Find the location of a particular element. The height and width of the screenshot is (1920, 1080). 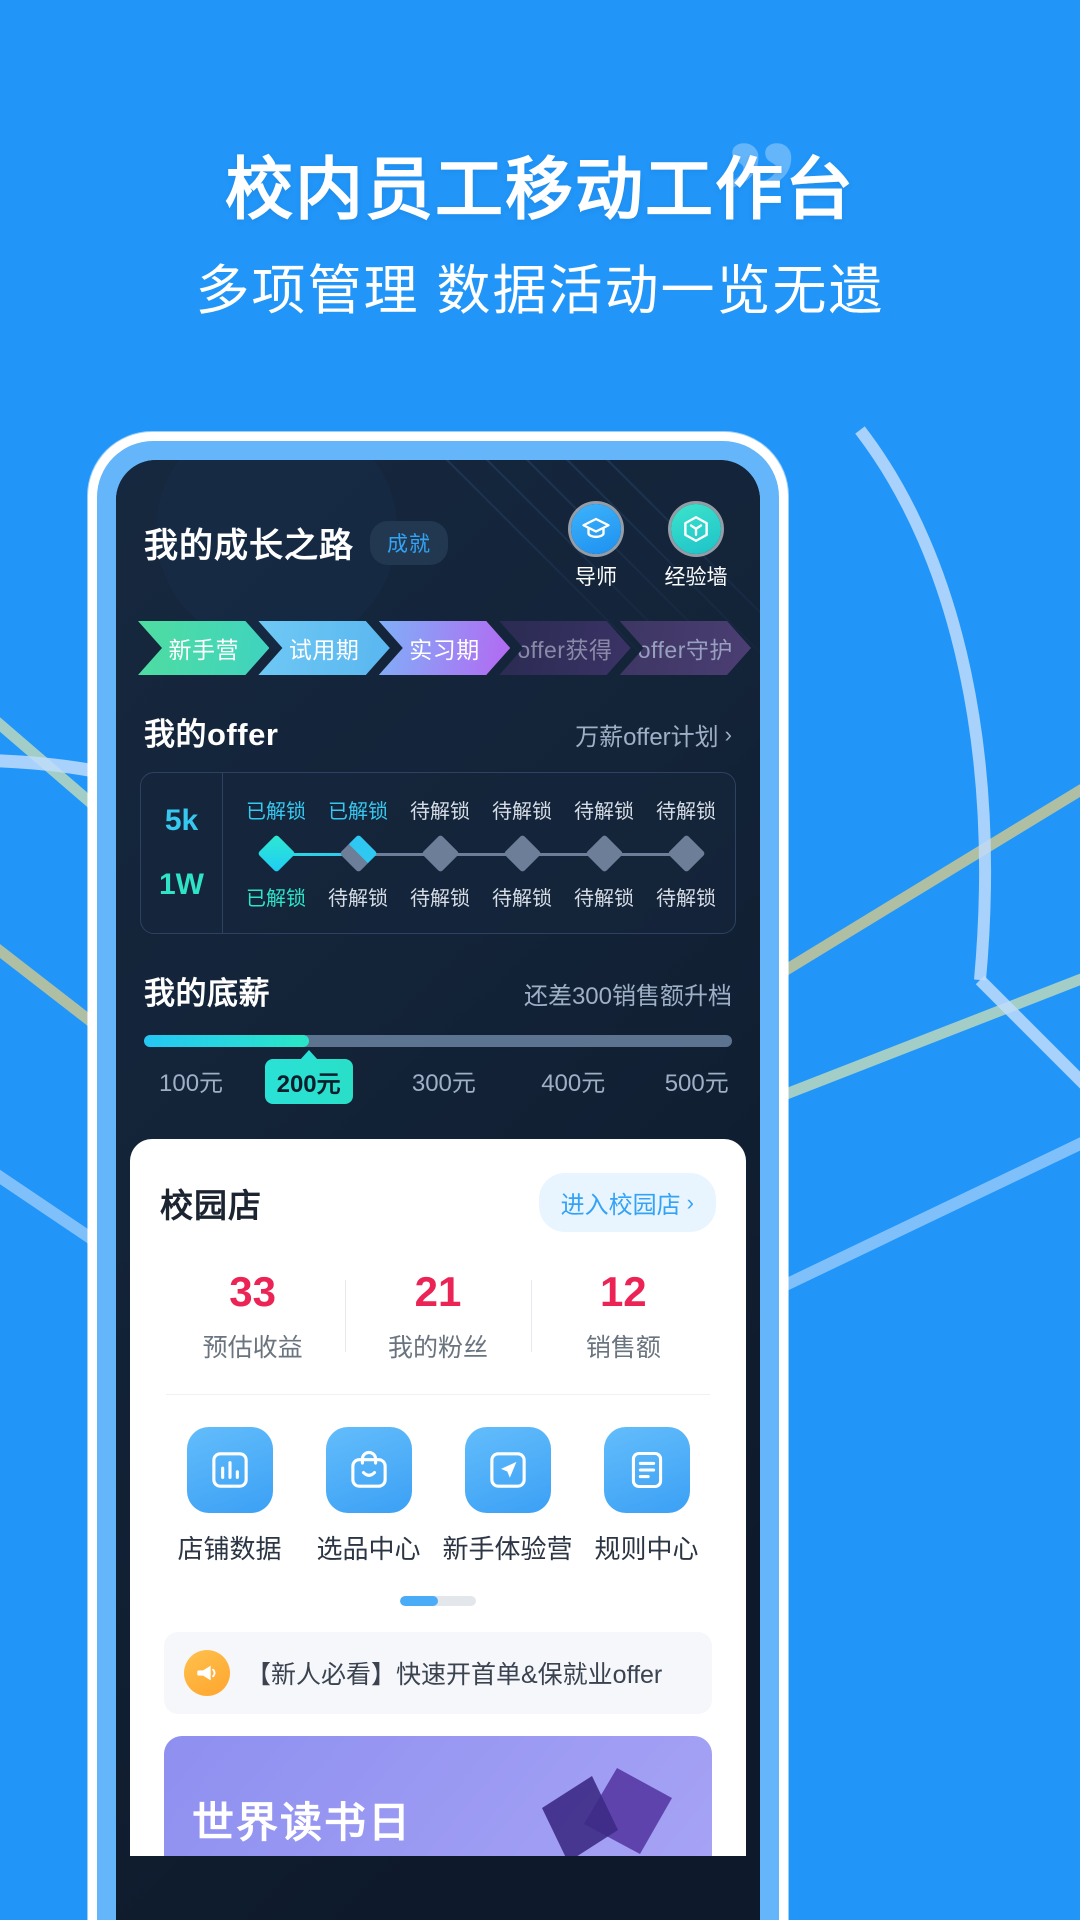

offer-plan-link: 万薪offer计划 › is located at coordinates (653, 734).